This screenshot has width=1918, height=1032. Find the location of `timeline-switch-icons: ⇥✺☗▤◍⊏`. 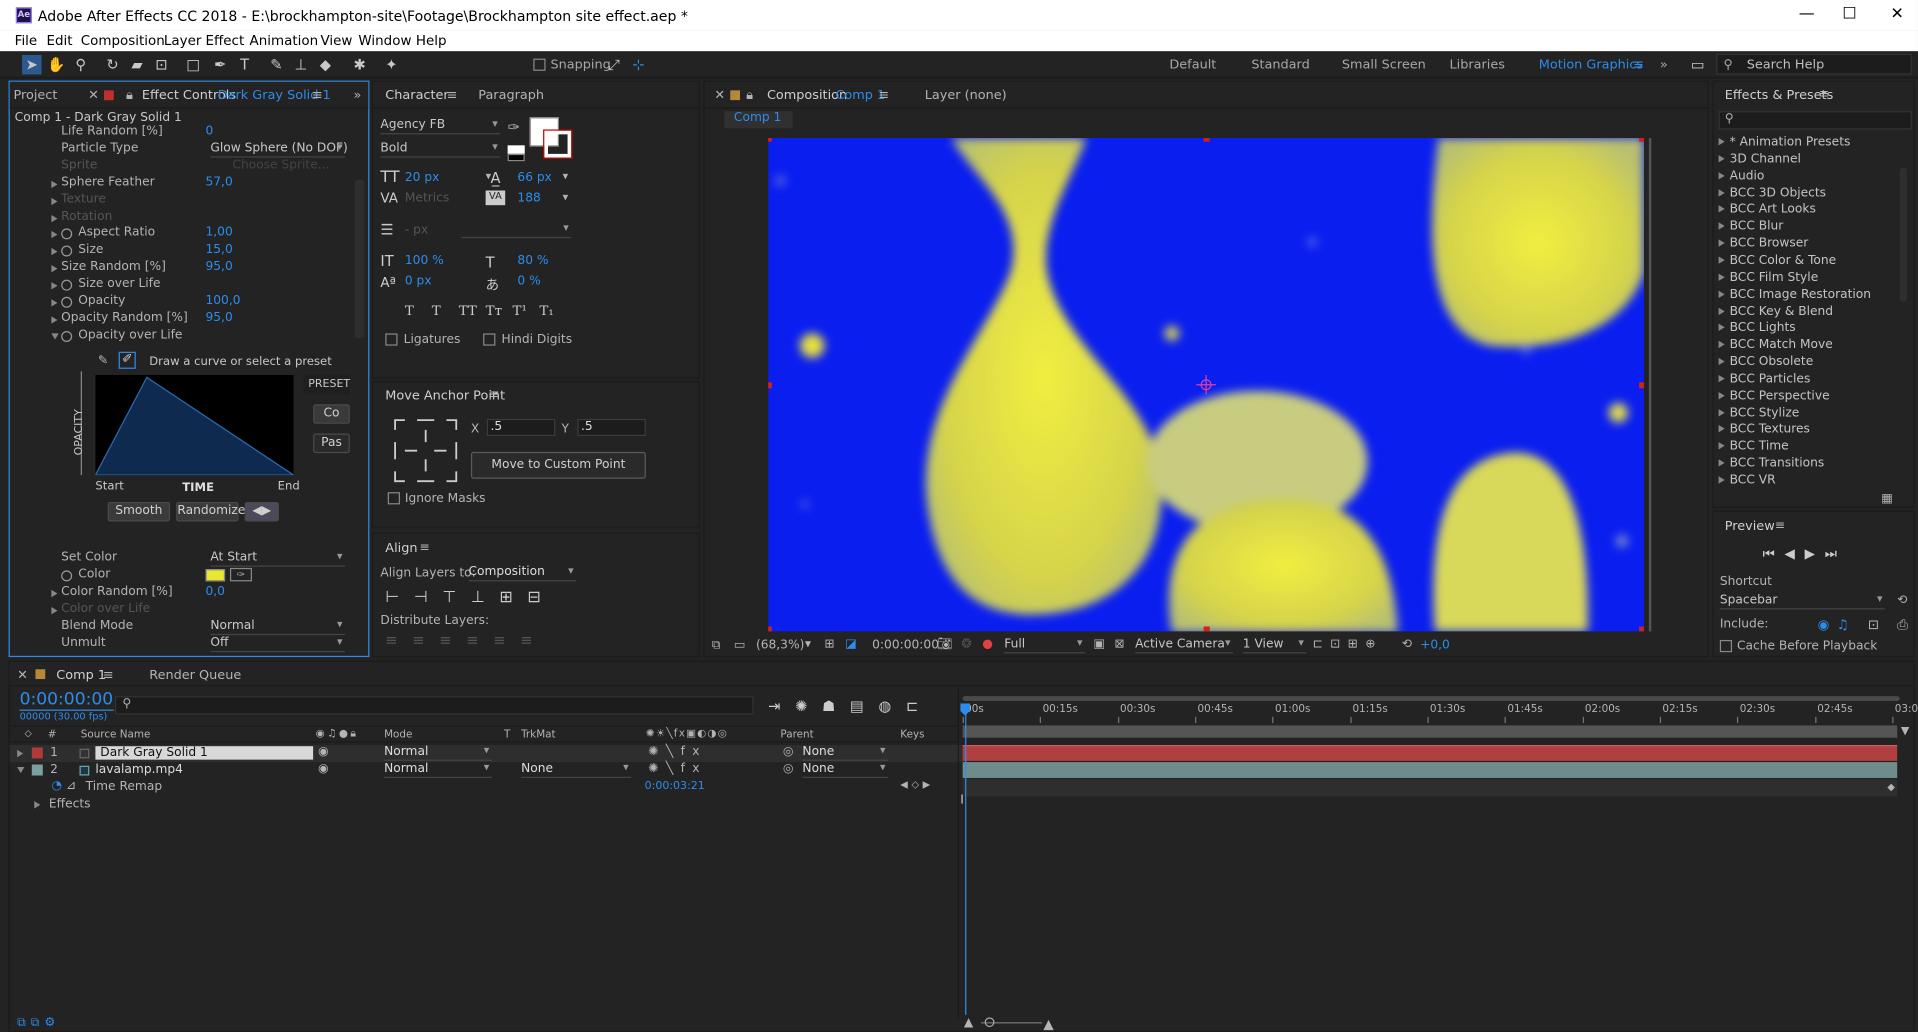

timeline-switch-icons: ⇥✺☗▤◍⊏ is located at coordinates (850, 705).